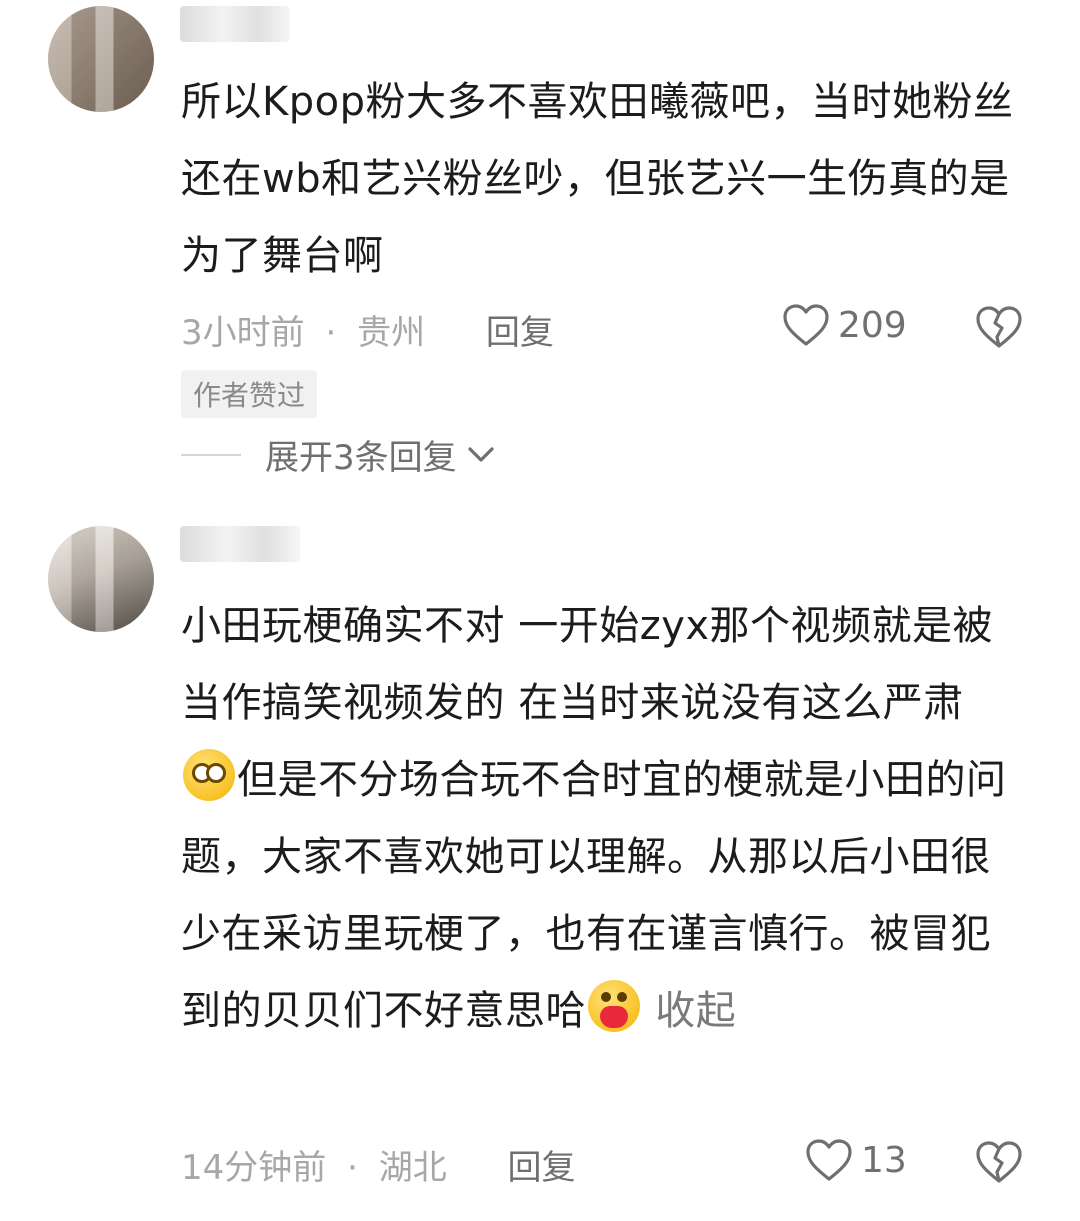  Describe the element at coordinates (481, 454) in the screenshot. I see `chevron-down-icon` at that location.